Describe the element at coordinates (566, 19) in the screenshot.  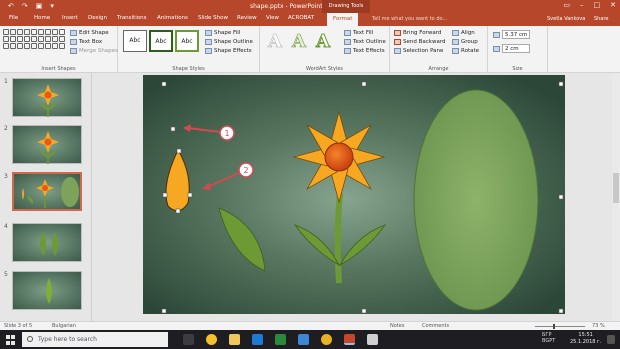
I see `user-name: Svetla Vankova` at that location.